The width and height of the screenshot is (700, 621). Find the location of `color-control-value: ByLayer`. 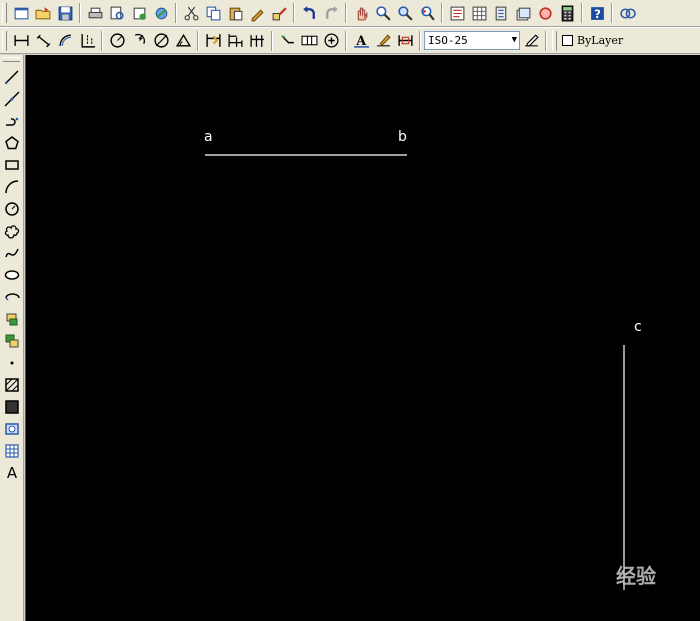

color-control-value: ByLayer is located at coordinates (600, 40).